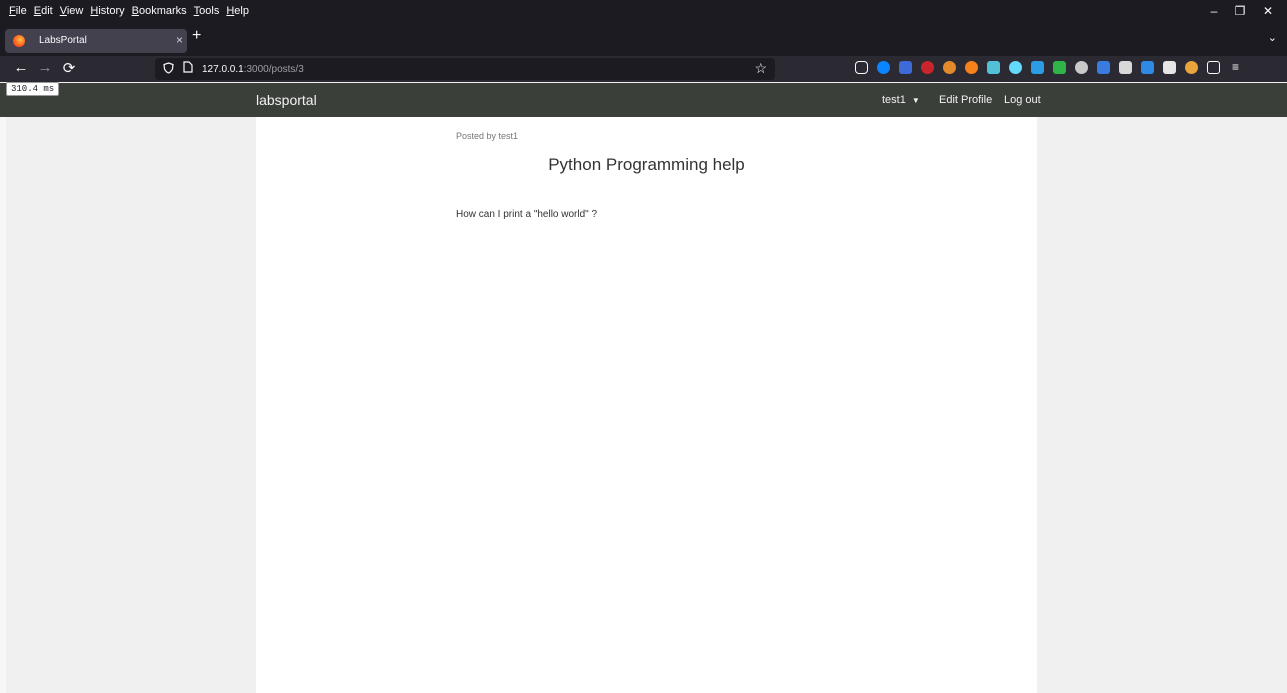 This screenshot has height=693, width=1287. What do you see at coordinates (465, 69) in the screenshot?
I see `address-bar: 127.0.0.1:3000/posts/3 ☆` at bounding box center [465, 69].